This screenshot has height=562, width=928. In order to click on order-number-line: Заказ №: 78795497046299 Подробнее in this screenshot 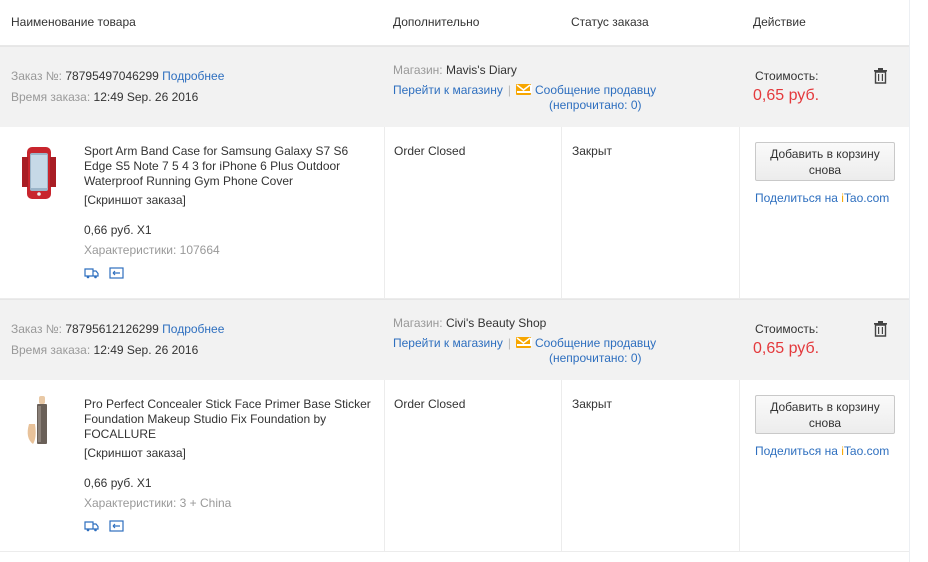, I will do `click(117, 76)`.